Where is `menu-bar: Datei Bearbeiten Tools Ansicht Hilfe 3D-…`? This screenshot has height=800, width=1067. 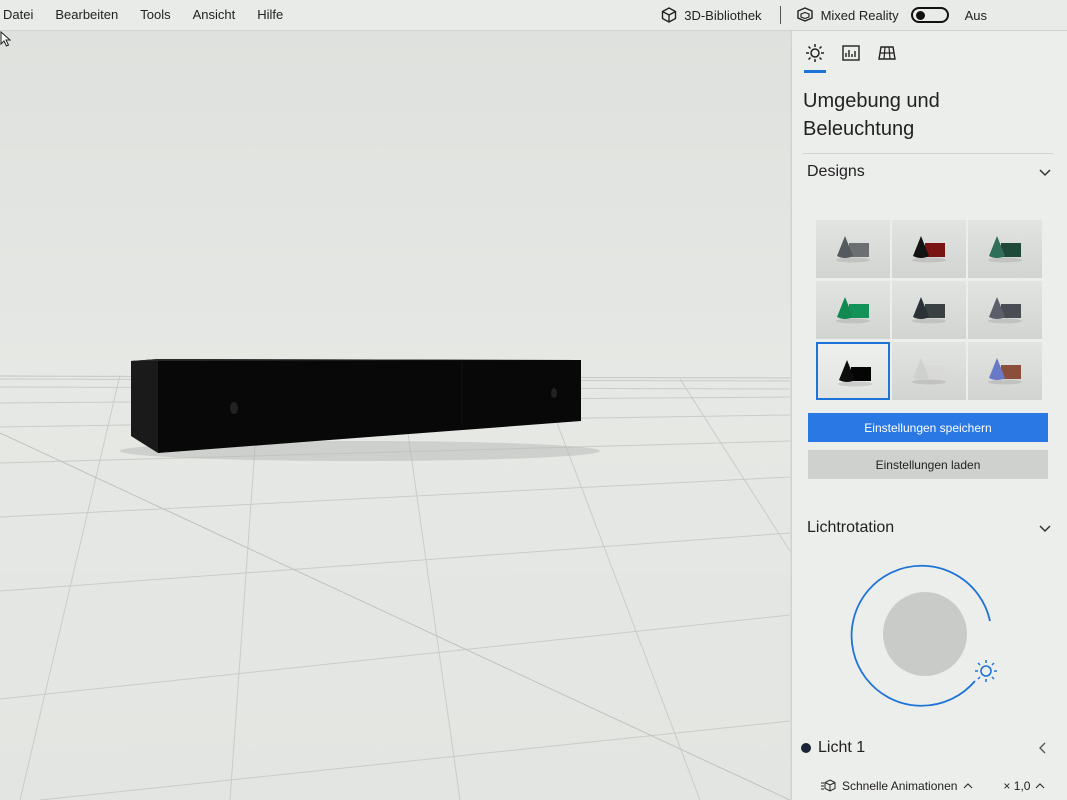 menu-bar: Datei Bearbeiten Tools Ansicht Hilfe 3D-… is located at coordinates (533, 15).